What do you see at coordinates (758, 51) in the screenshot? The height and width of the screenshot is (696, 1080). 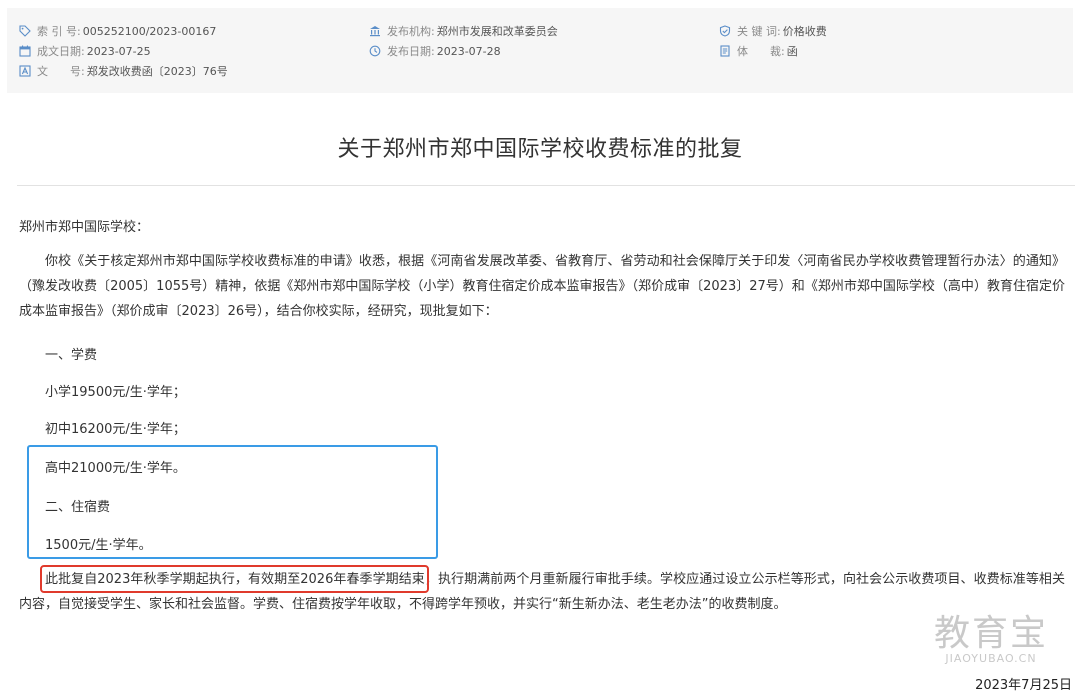 I see `meta-genre: 体 裁: 函` at bounding box center [758, 51].